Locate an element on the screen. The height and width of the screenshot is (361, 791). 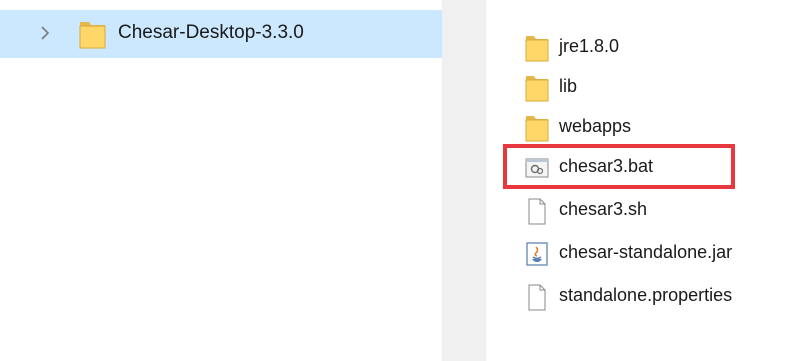
file-name: chesar3.sh is located at coordinates (603, 209).